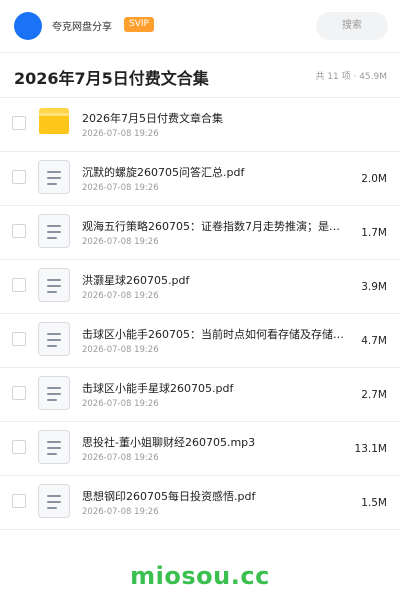 Image resolution: width=400 pixels, height=600 pixels. I want to click on file-size: 1.7M, so click(374, 233).